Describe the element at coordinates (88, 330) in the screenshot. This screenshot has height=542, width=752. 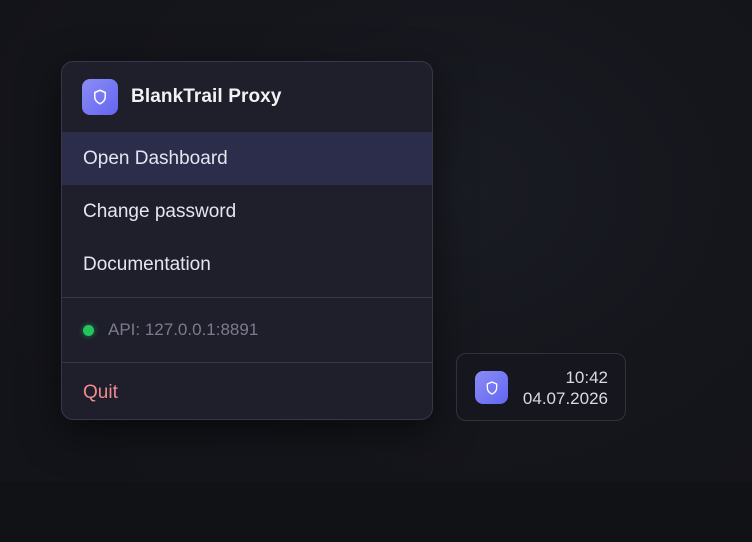
I see `status-indicator-dot` at that location.